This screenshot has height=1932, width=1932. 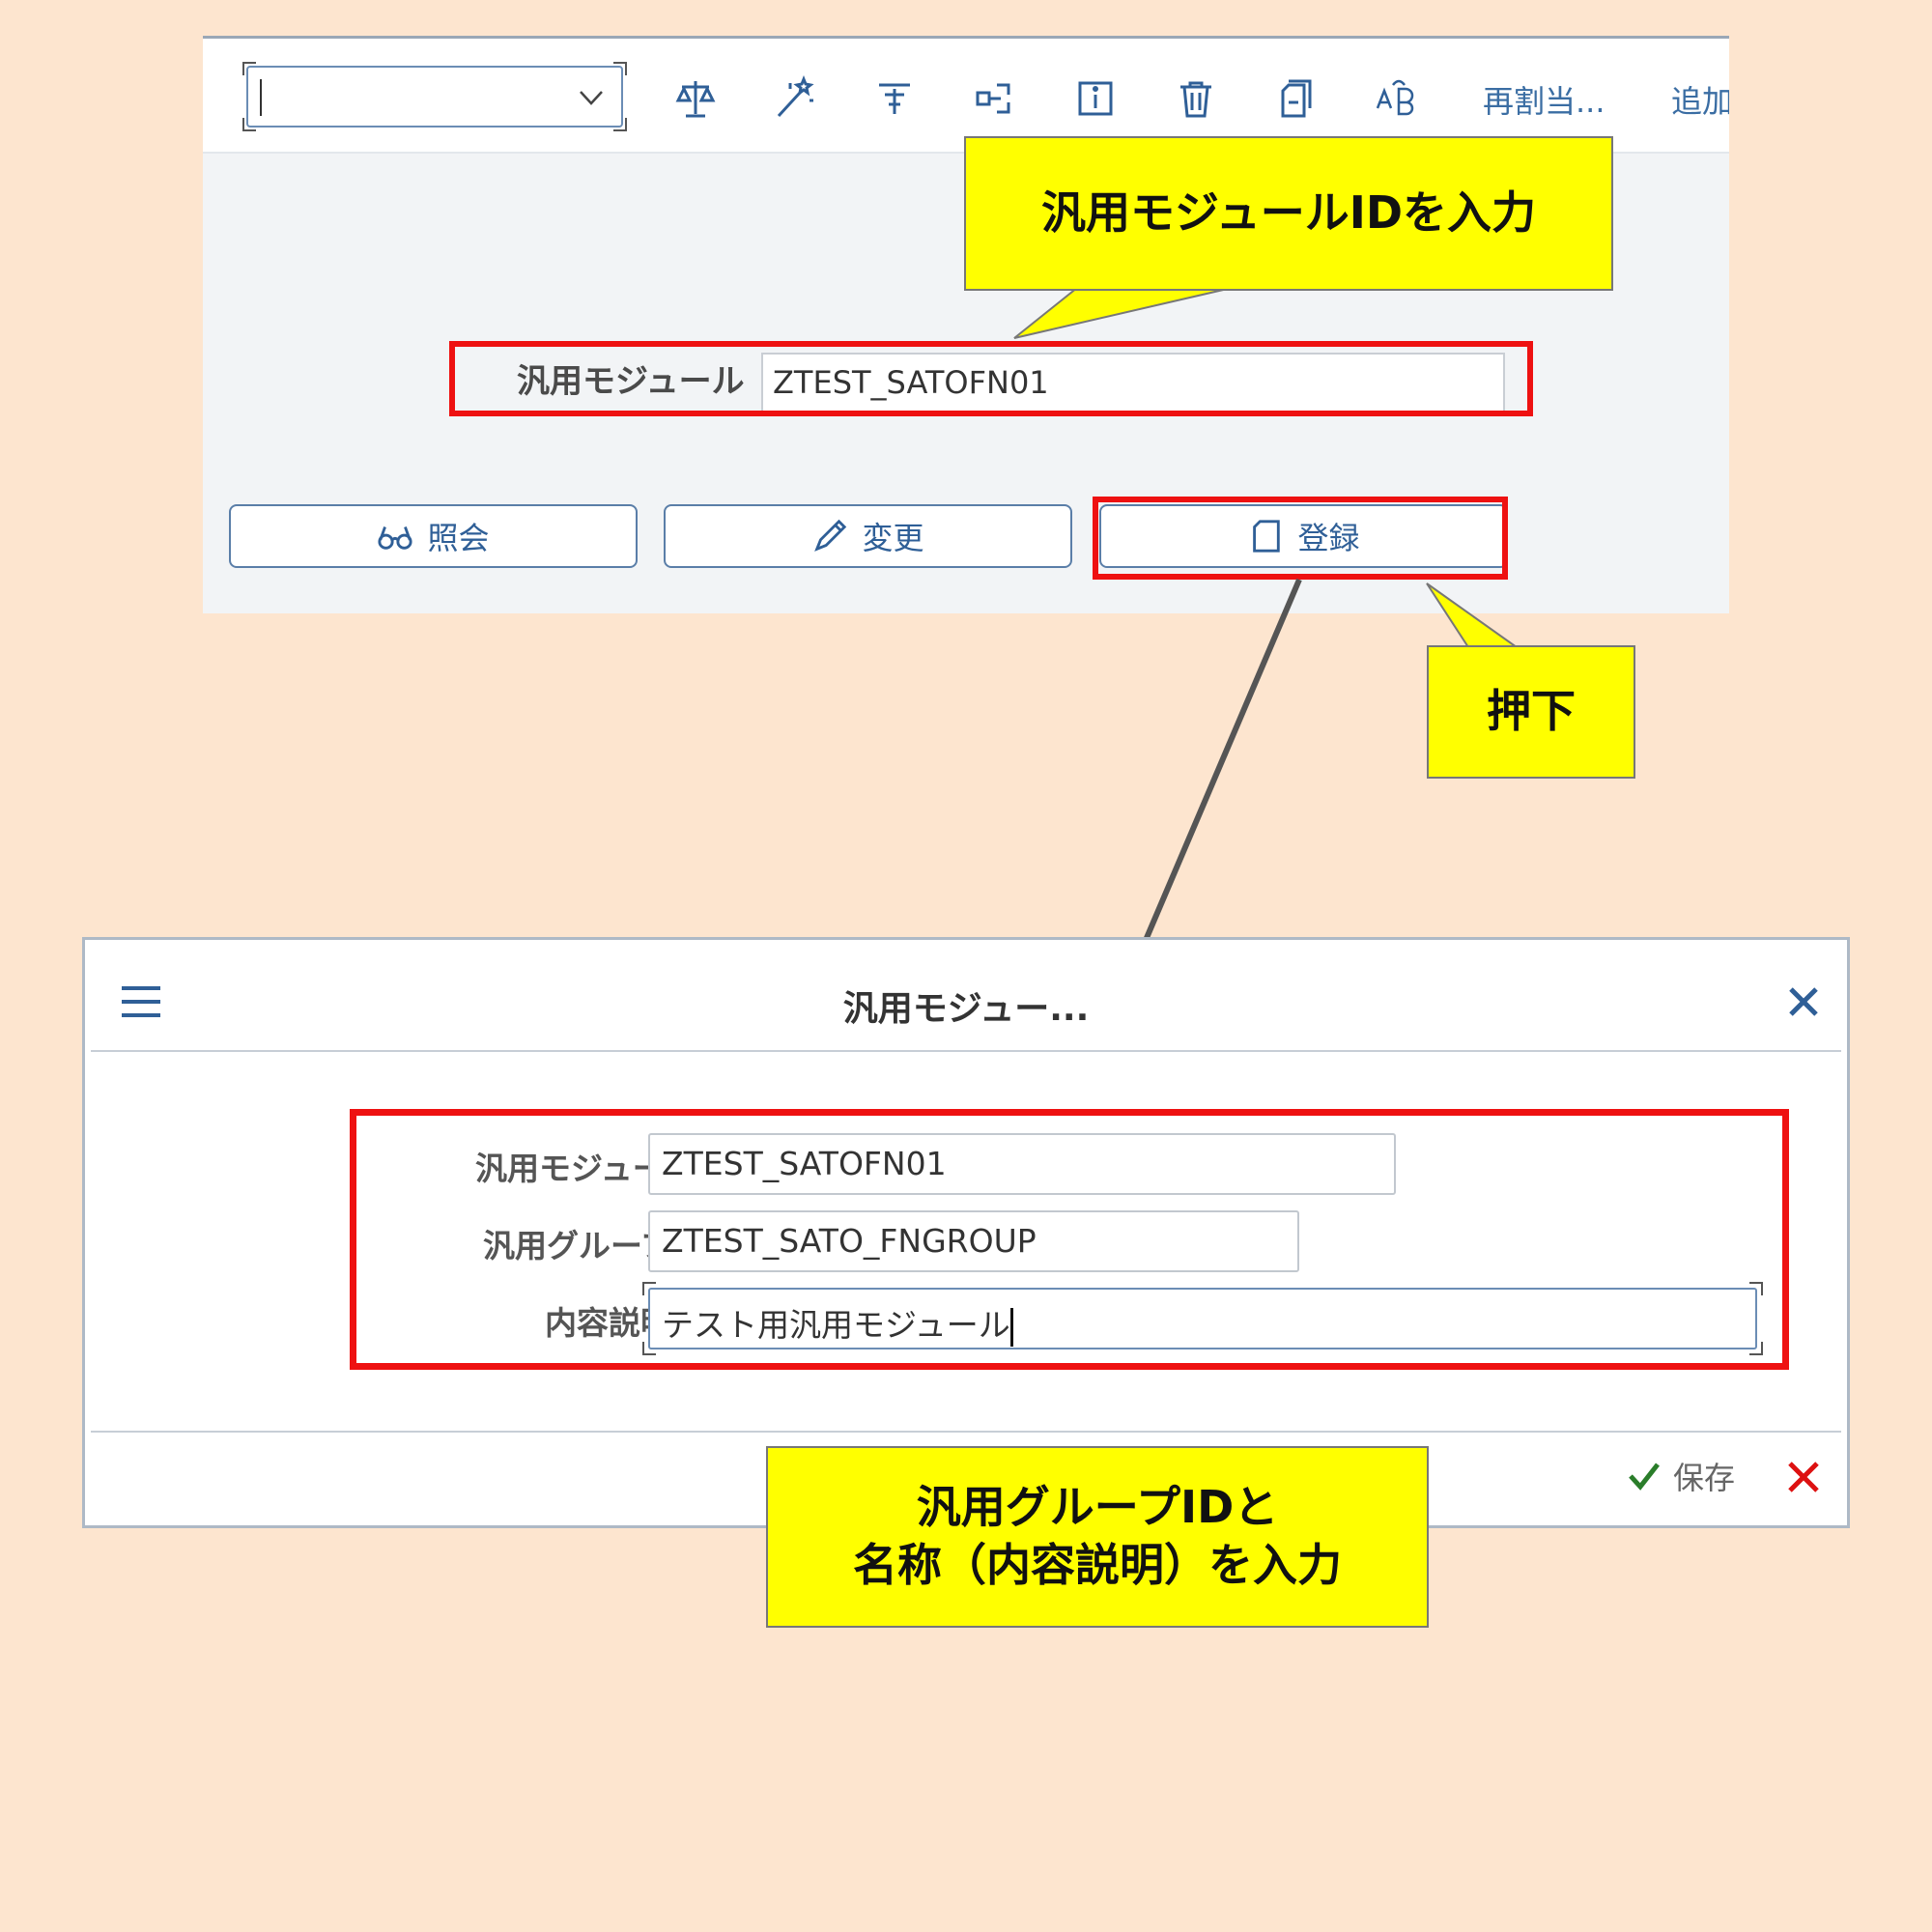 I want to click on checkmark-icon, so click(x=1644, y=1477).